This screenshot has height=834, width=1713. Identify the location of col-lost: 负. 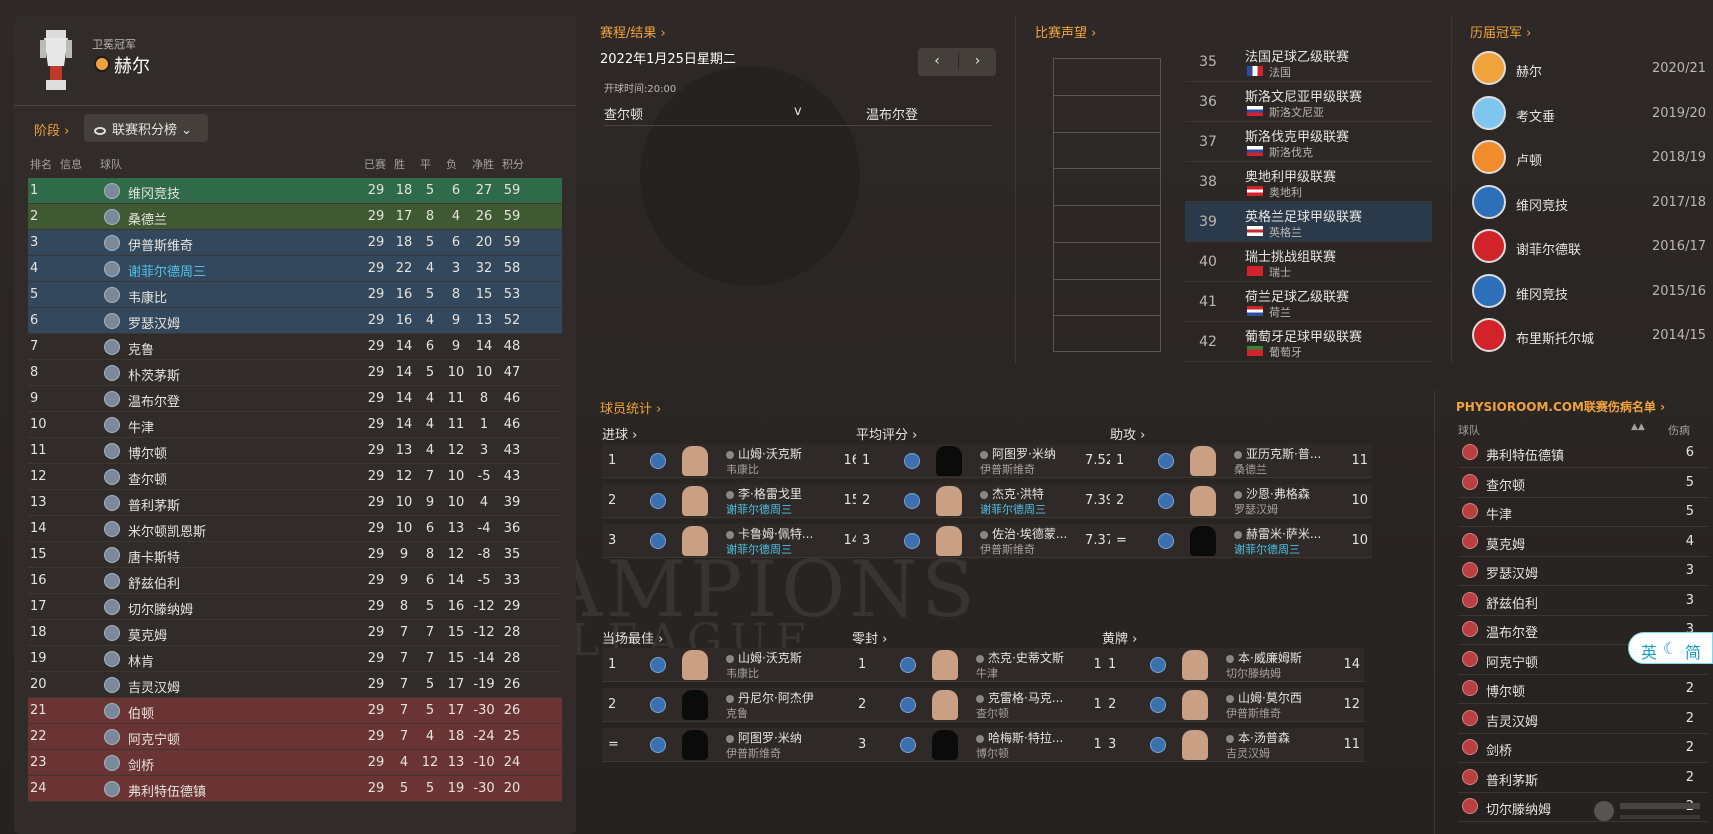
(451, 164).